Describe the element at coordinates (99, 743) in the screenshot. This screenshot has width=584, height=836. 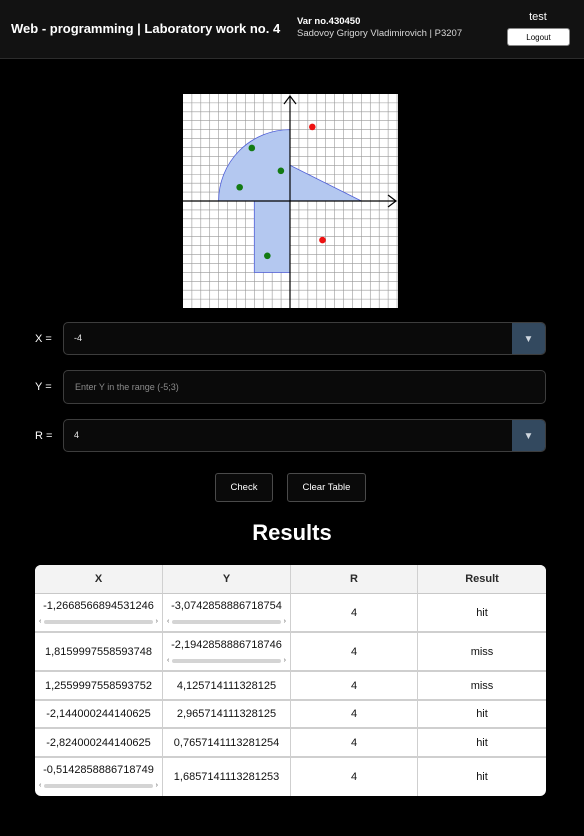
I see `cell-x: -2,824000244140625` at that location.